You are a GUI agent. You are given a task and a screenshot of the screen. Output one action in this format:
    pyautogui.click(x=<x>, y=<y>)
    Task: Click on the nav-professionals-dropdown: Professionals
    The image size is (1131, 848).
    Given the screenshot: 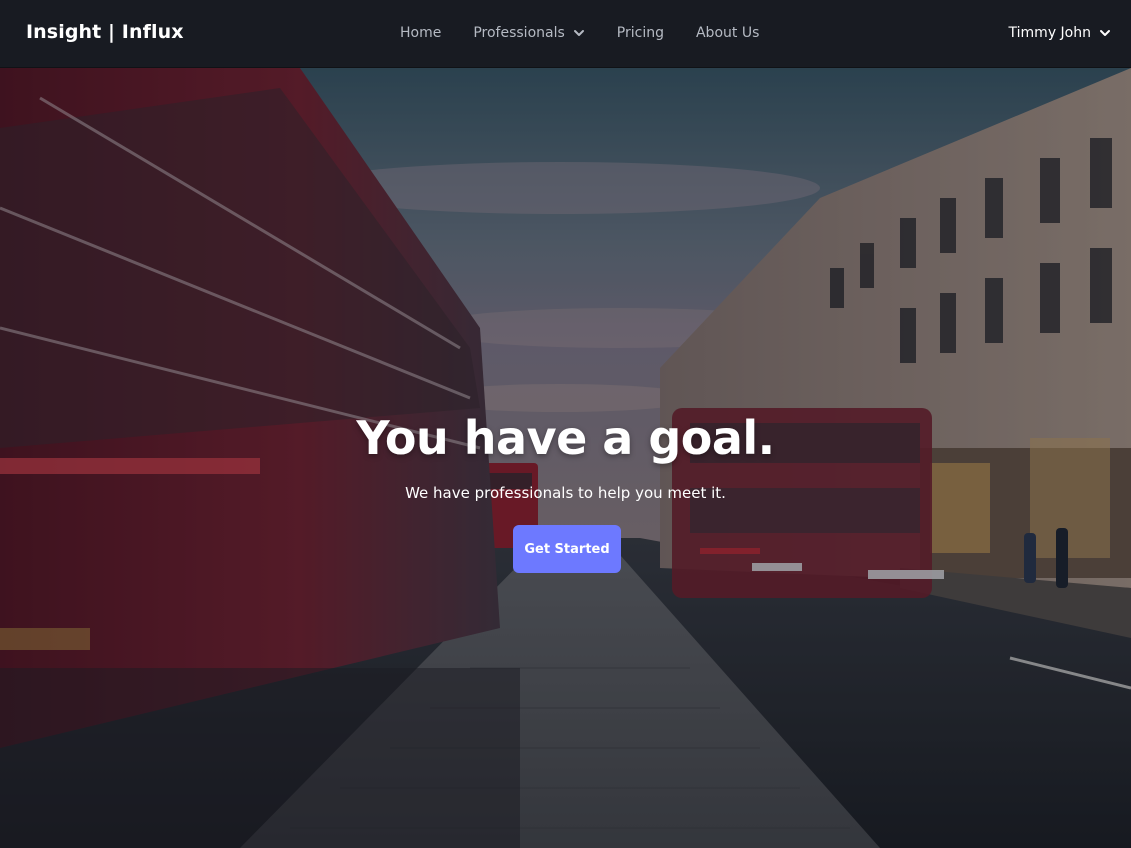 What is the action you would take?
    pyautogui.click(x=528, y=33)
    